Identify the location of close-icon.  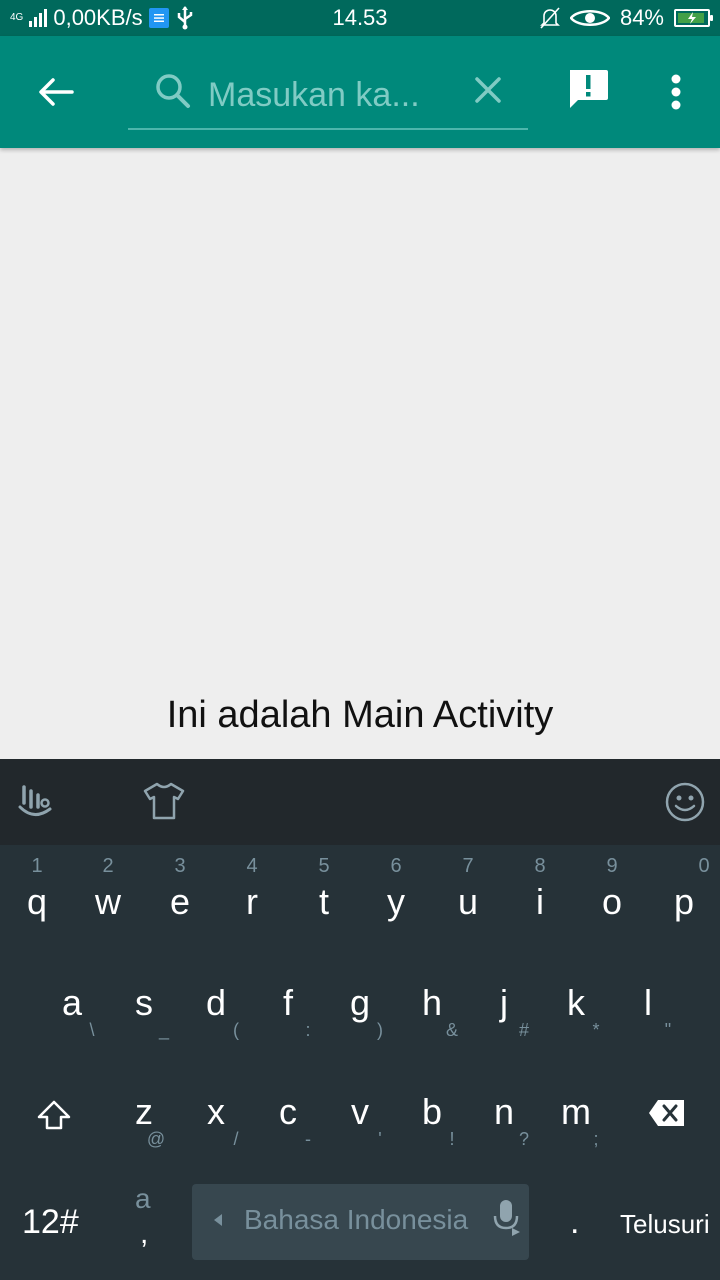
(488, 90).